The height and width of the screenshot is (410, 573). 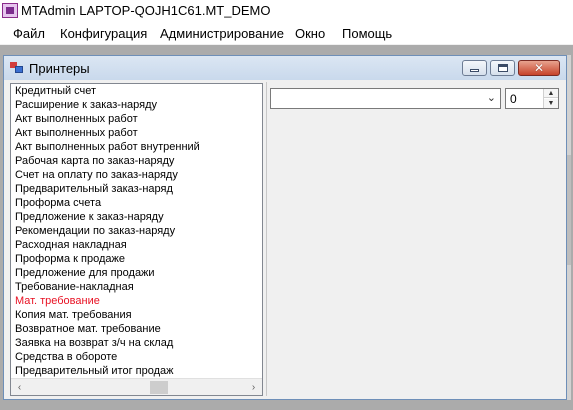 I want to click on list-item: Требование-накладная, so click(x=136, y=287).